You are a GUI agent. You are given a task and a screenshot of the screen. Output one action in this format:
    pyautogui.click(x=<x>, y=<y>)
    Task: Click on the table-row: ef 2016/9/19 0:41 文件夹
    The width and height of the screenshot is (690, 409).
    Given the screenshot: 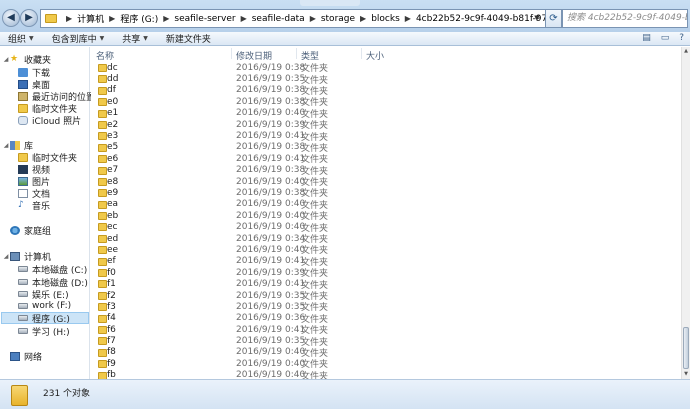 What is the action you would take?
    pyautogui.click(x=386, y=262)
    